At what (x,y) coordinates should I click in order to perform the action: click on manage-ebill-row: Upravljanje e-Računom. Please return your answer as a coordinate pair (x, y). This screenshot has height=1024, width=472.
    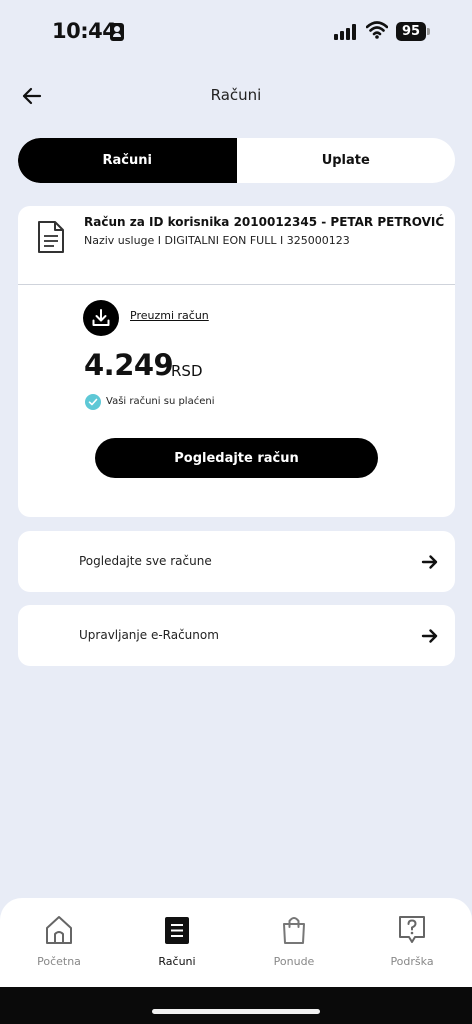
    Looking at the image, I should click on (236, 635).